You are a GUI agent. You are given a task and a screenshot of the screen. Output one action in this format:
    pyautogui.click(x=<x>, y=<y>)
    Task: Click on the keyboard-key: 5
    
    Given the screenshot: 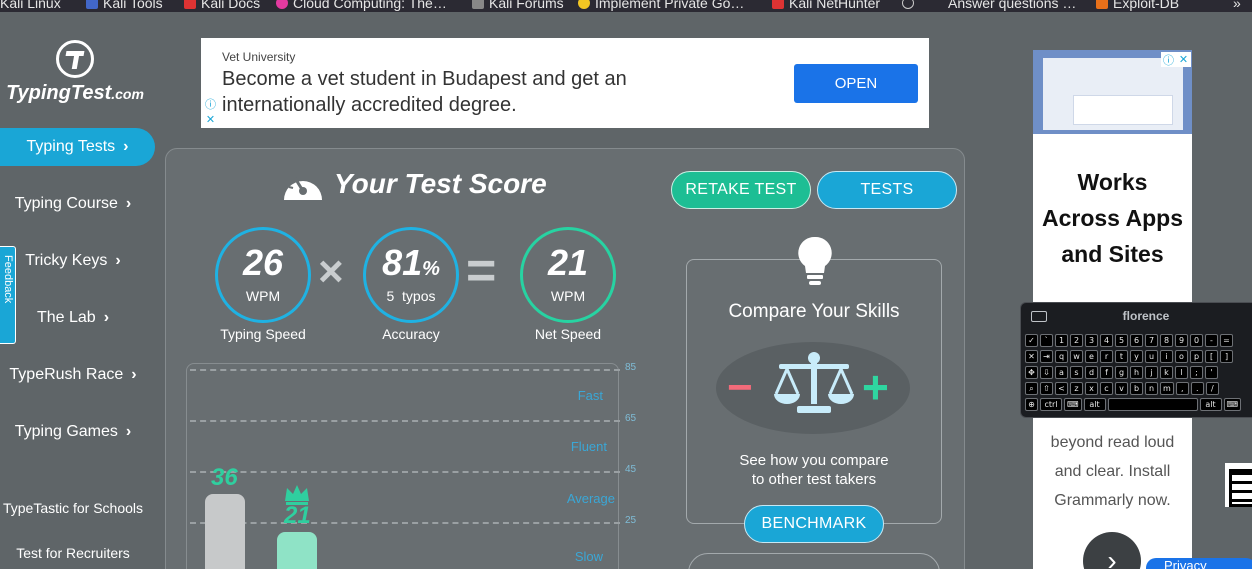 What is the action you would take?
    pyautogui.click(x=1121, y=340)
    